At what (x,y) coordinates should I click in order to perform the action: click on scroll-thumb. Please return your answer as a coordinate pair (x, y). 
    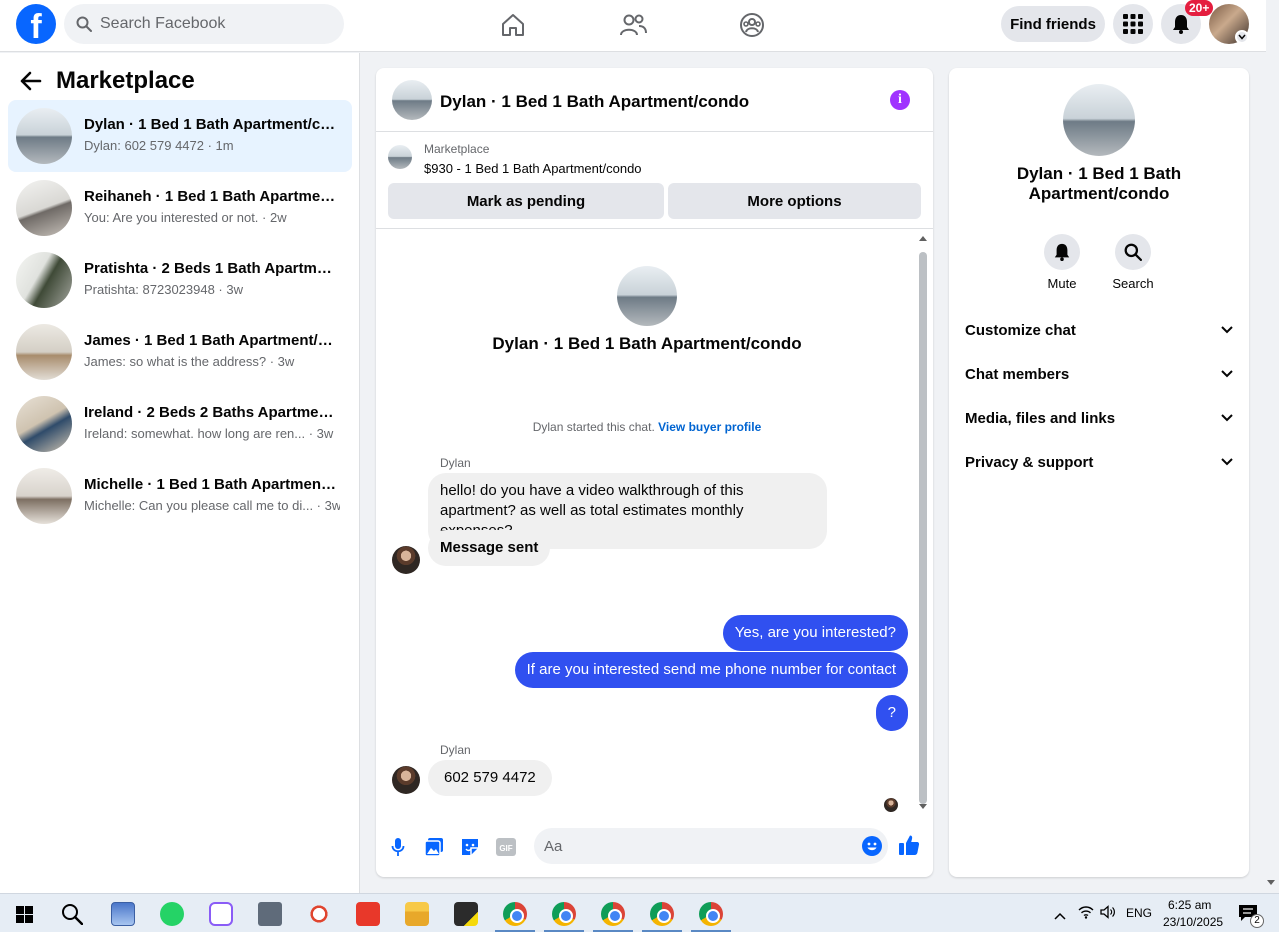
    Looking at the image, I should click on (923, 528).